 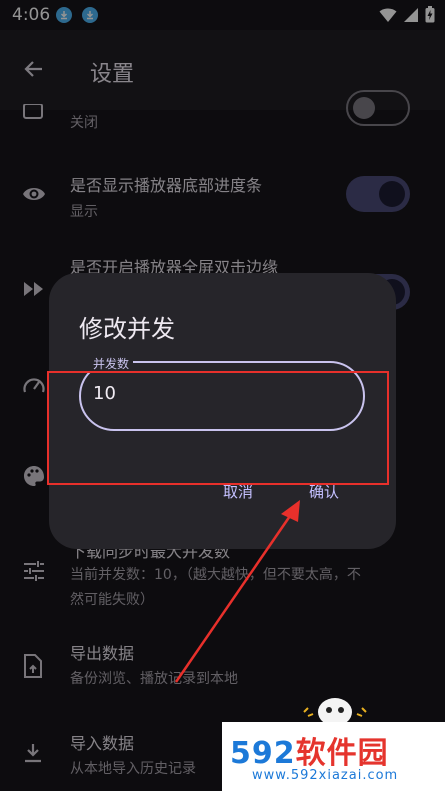 I want to click on watermark: 592软件园 www.592xiazai.com, so click(x=333, y=756).